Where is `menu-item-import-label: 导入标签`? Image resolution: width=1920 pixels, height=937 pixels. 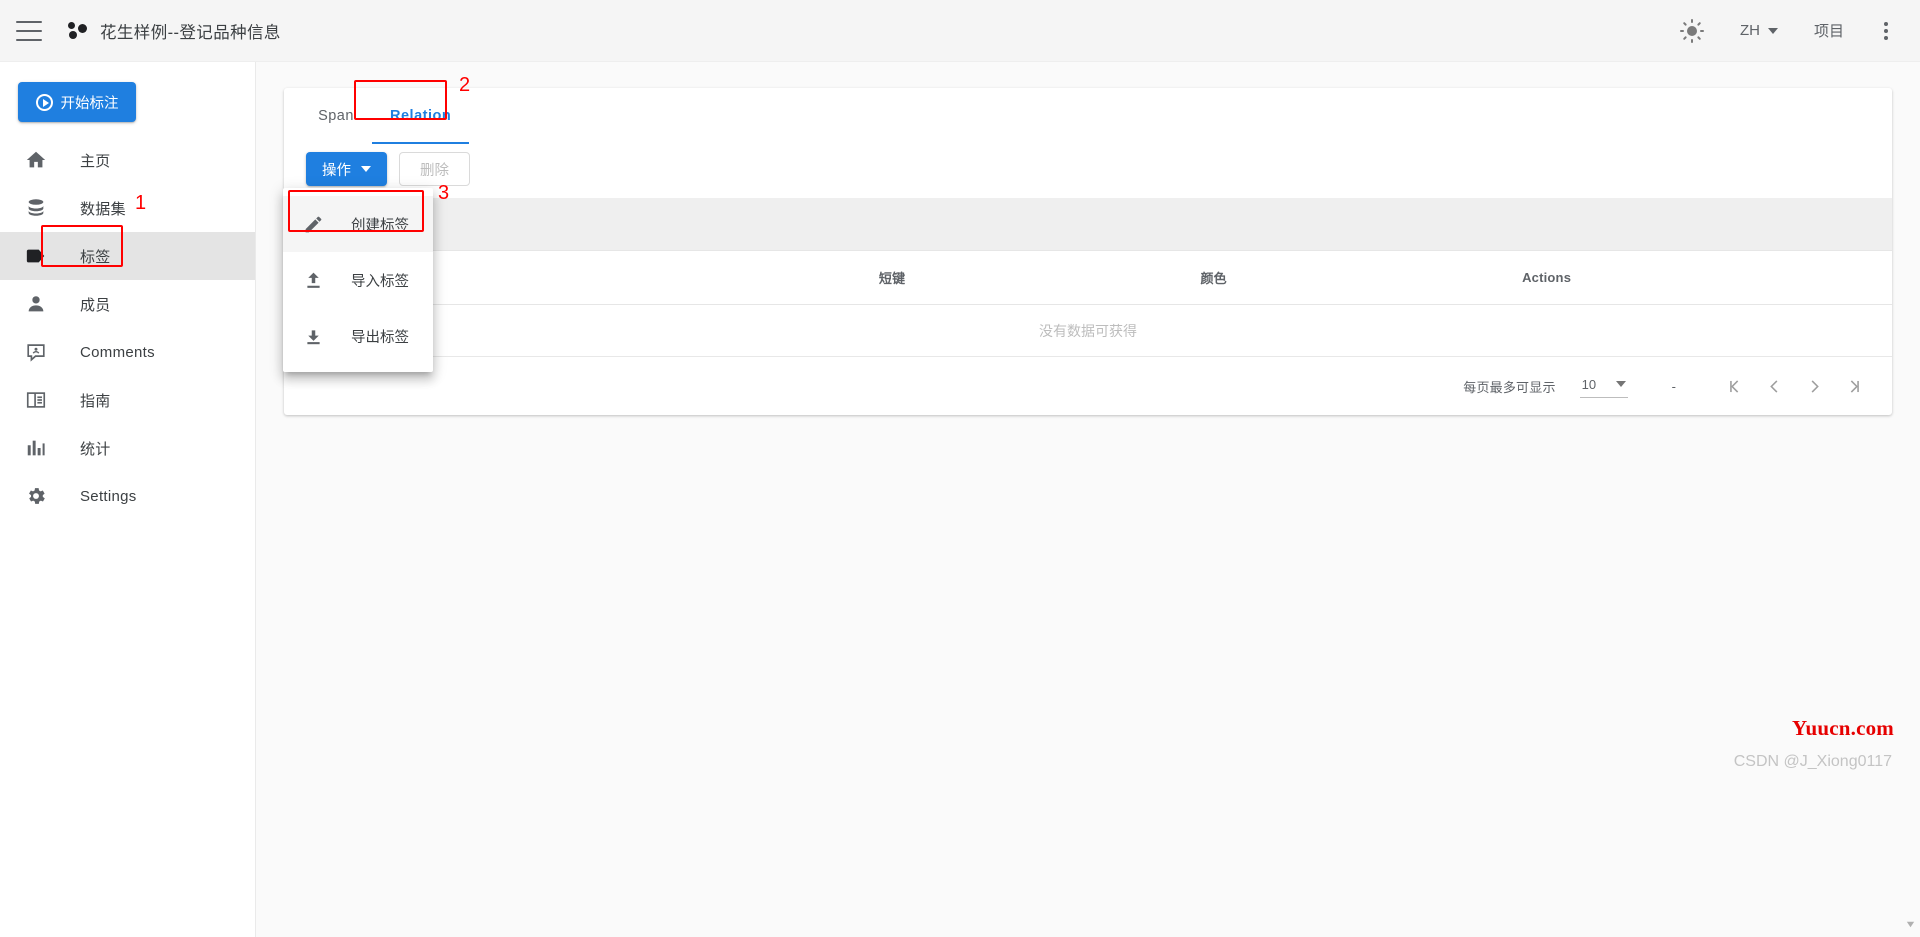
menu-item-import-label: 导入标签 is located at coordinates (358, 280).